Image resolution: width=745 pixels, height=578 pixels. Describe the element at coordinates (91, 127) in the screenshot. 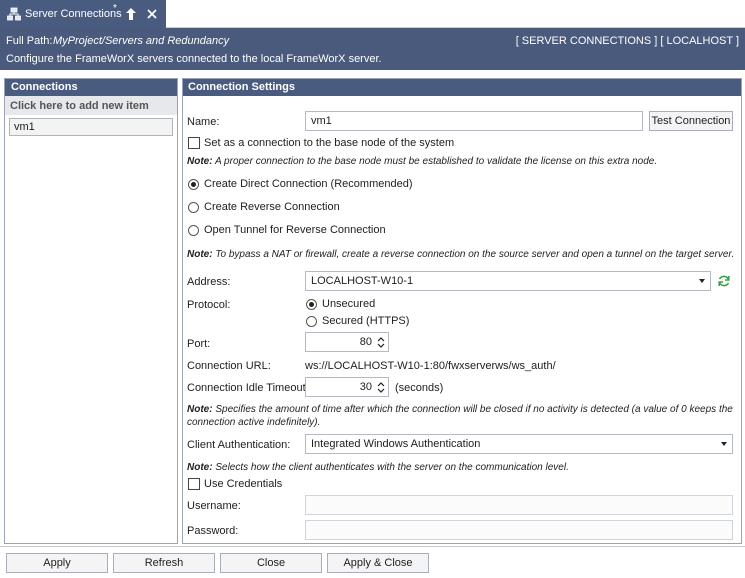

I see `list-item: vm1` at that location.